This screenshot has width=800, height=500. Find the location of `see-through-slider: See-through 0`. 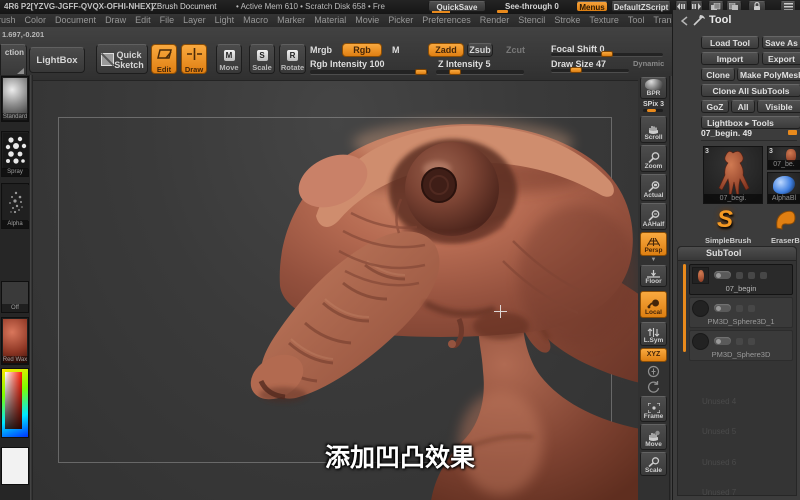

see-through-slider: See-through 0 is located at coordinates (532, 7).